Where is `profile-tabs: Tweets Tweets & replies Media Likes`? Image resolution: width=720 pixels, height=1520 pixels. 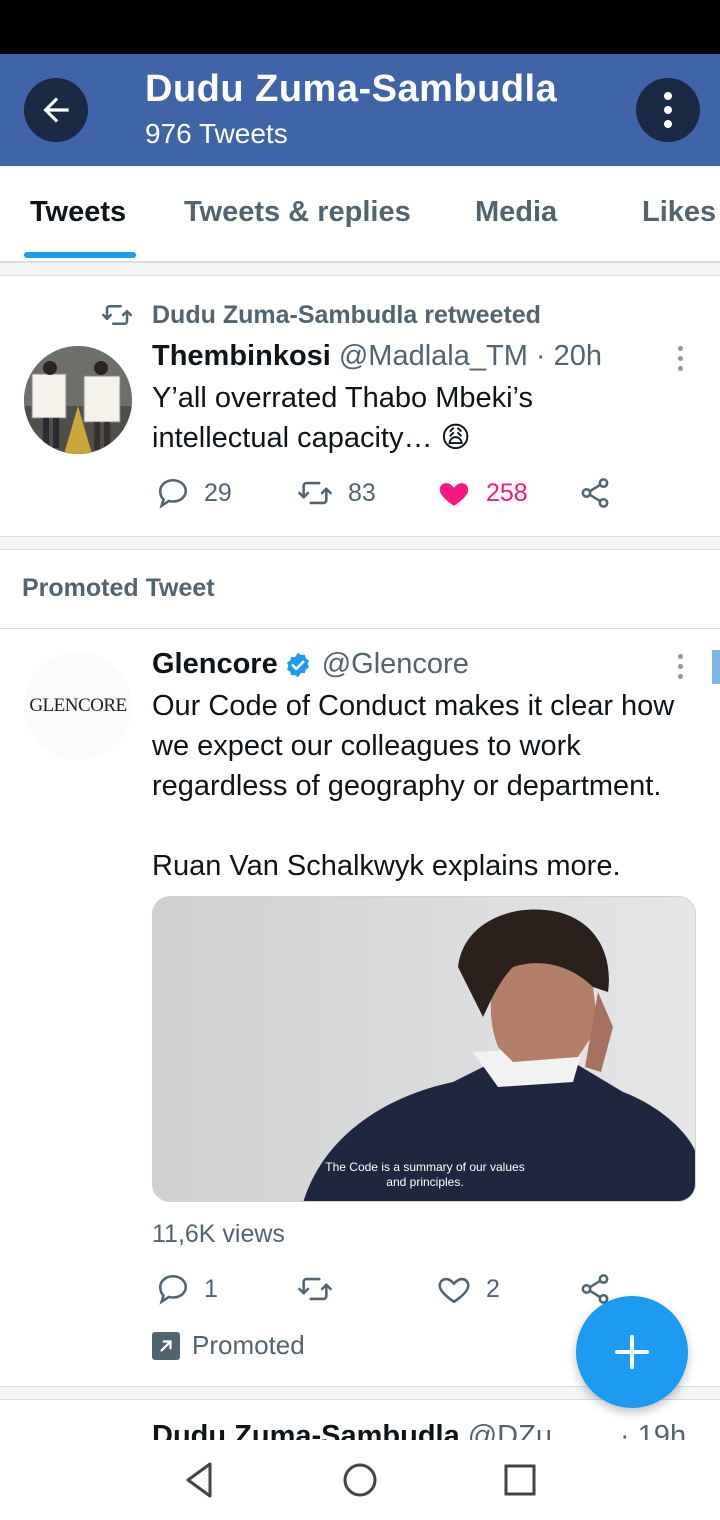
profile-tabs: Tweets Tweets & replies Media Likes is located at coordinates (360, 214).